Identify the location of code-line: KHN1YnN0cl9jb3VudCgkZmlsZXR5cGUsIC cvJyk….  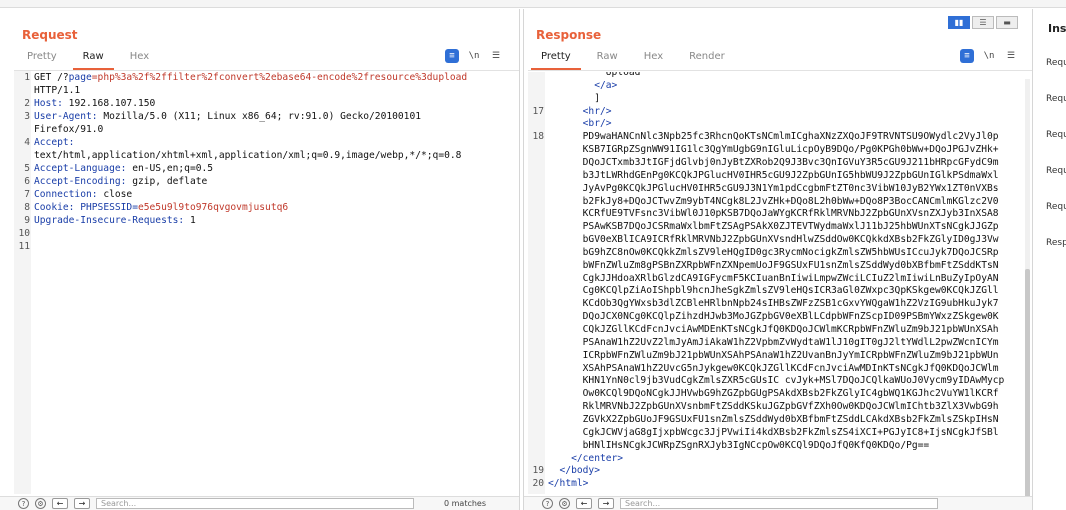
(776, 381).